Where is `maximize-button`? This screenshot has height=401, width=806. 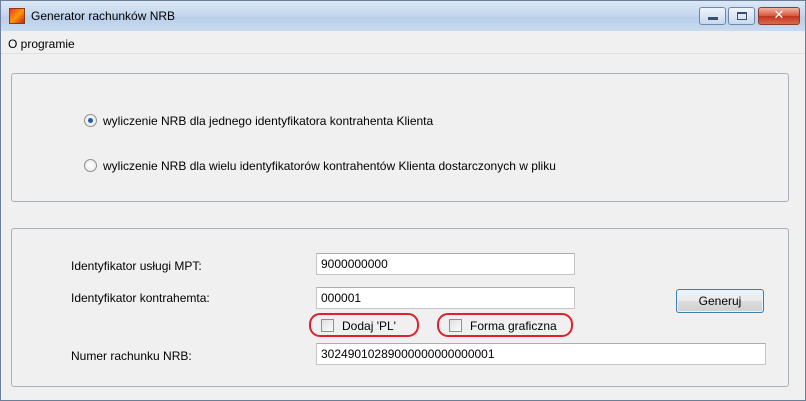
maximize-button is located at coordinates (741, 16).